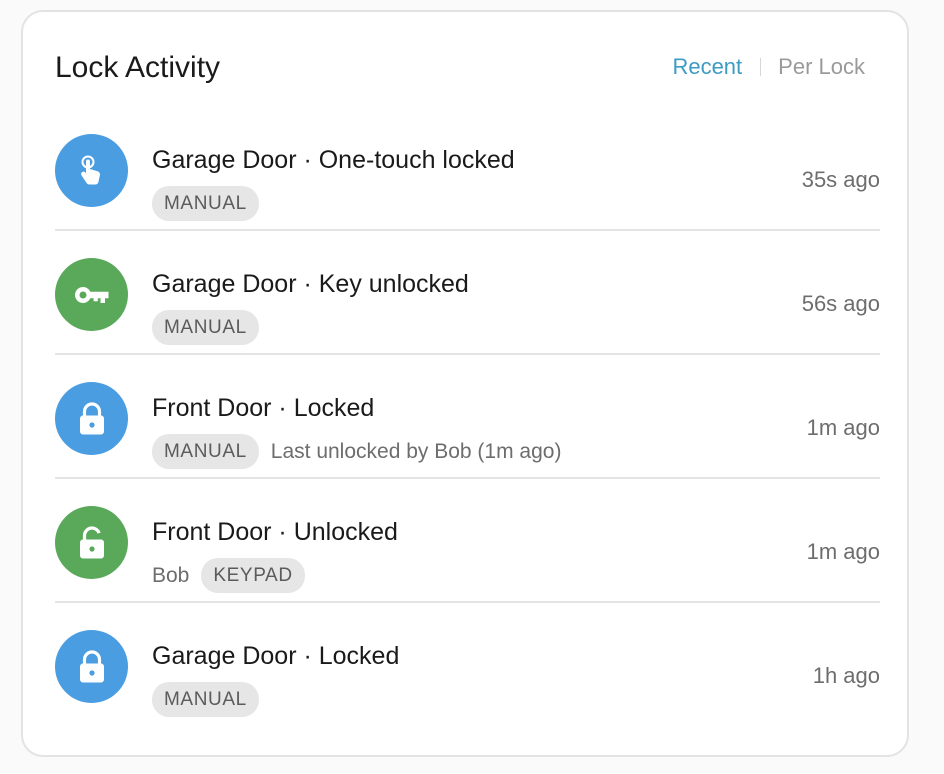  What do you see at coordinates (821, 67) in the screenshot?
I see `tab-per-lock: Per Lock` at bounding box center [821, 67].